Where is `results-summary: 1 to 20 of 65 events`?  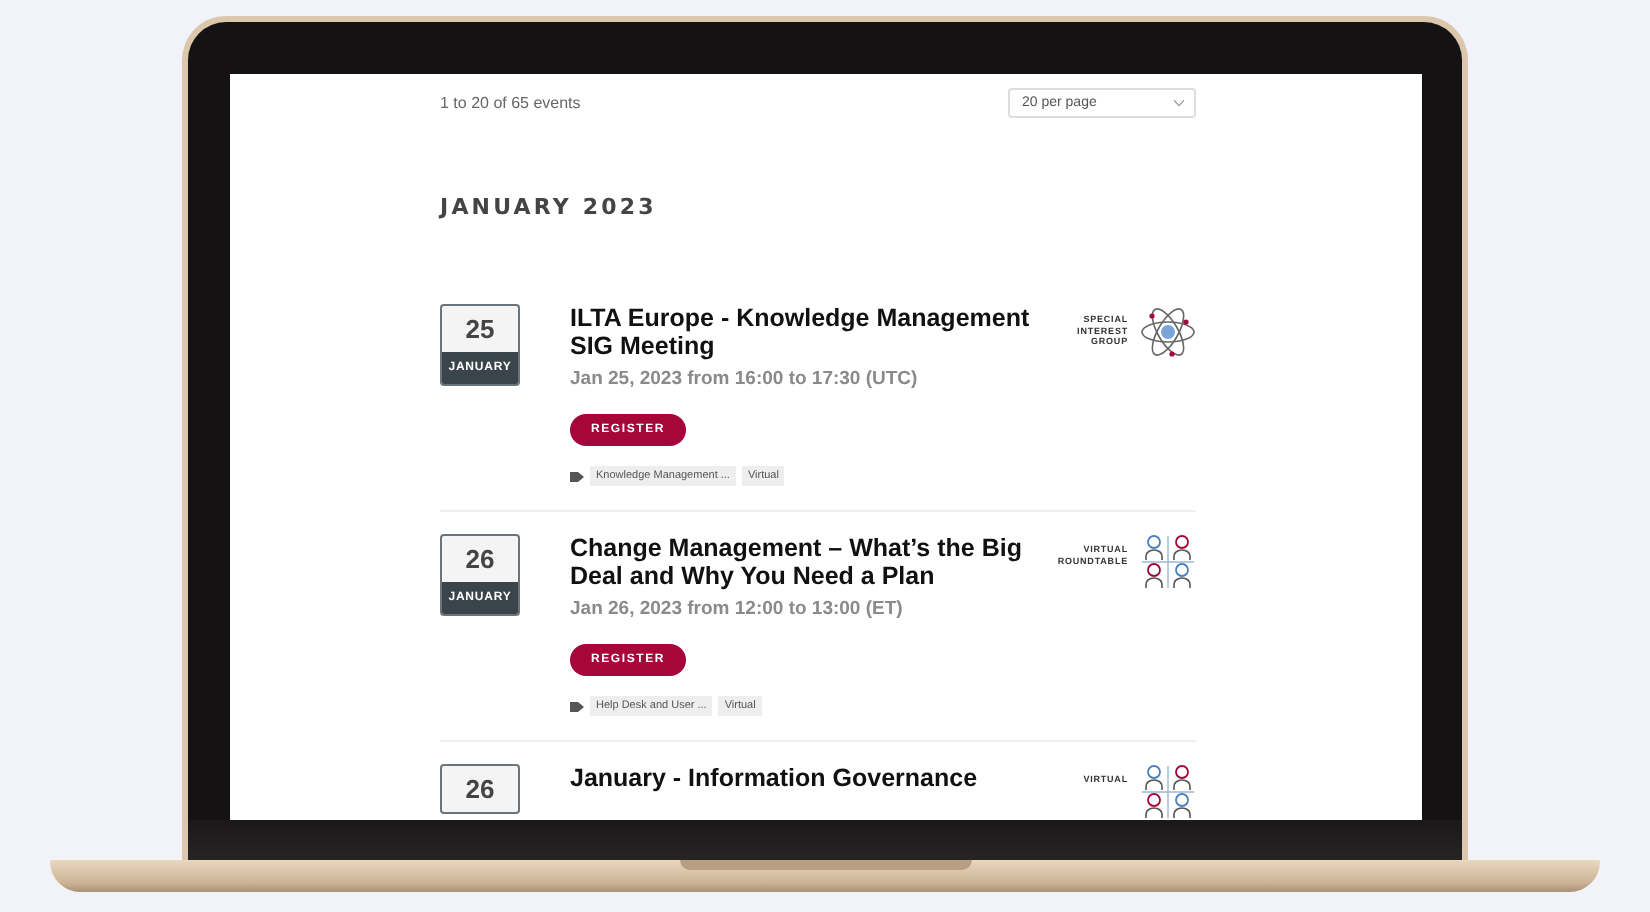
results-summary: 1 to 20 of 65 events is located at coordinates (510, 103).